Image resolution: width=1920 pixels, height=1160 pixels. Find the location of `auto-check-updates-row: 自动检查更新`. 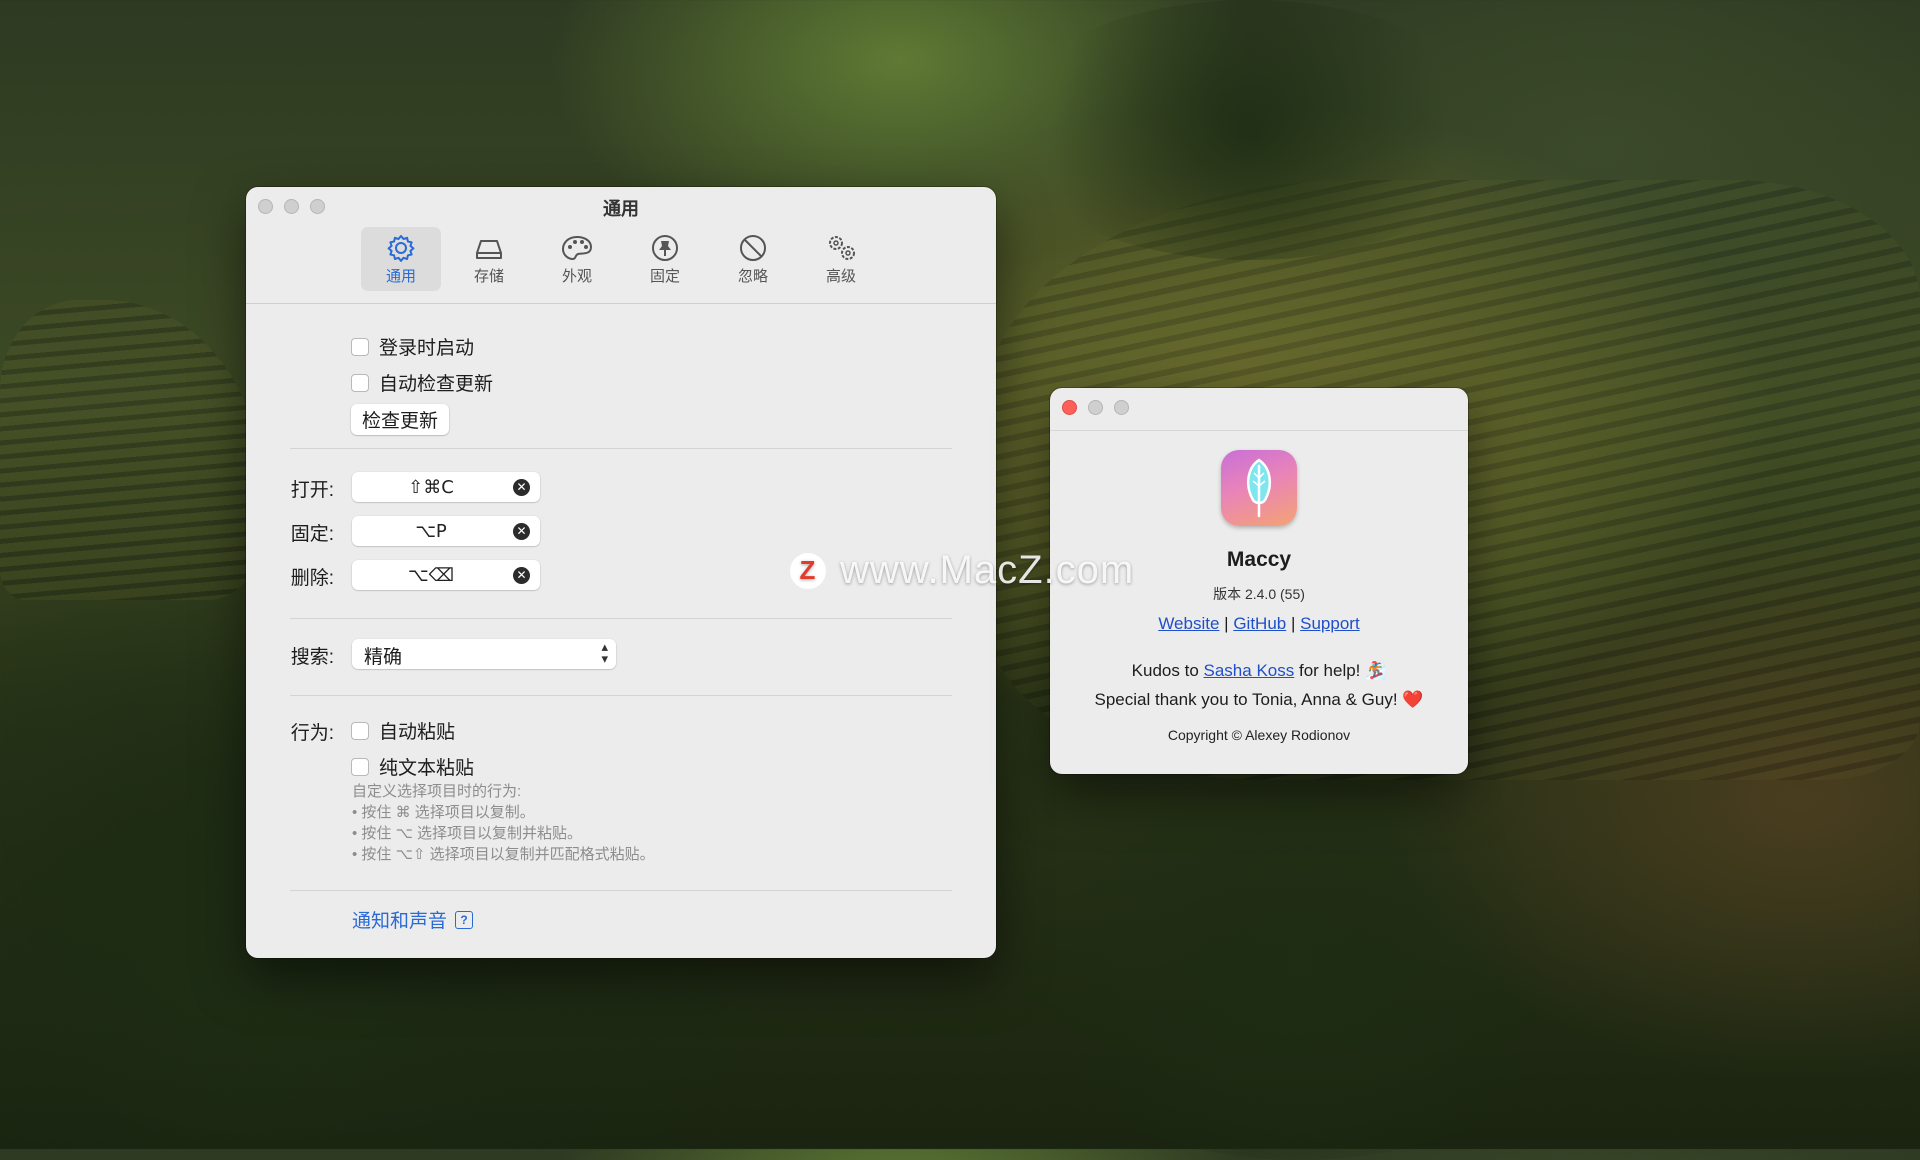

auto-check-updates-row: 自动检查更新 is located at coordinates (422, 382).